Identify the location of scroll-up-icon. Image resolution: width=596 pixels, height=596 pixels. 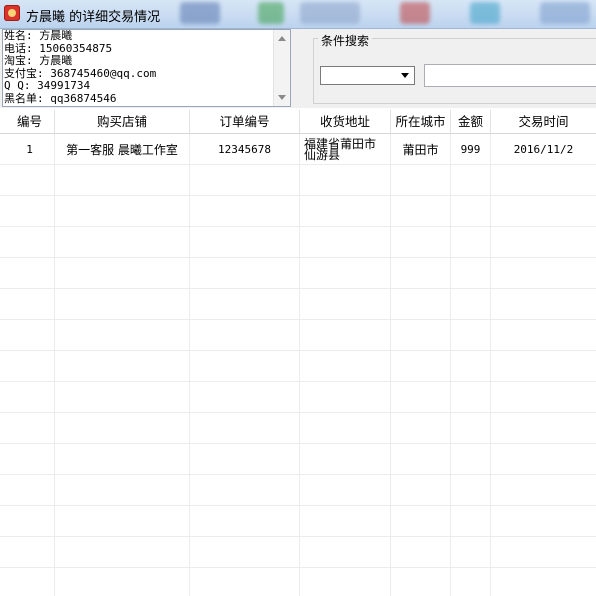
(282, 38).